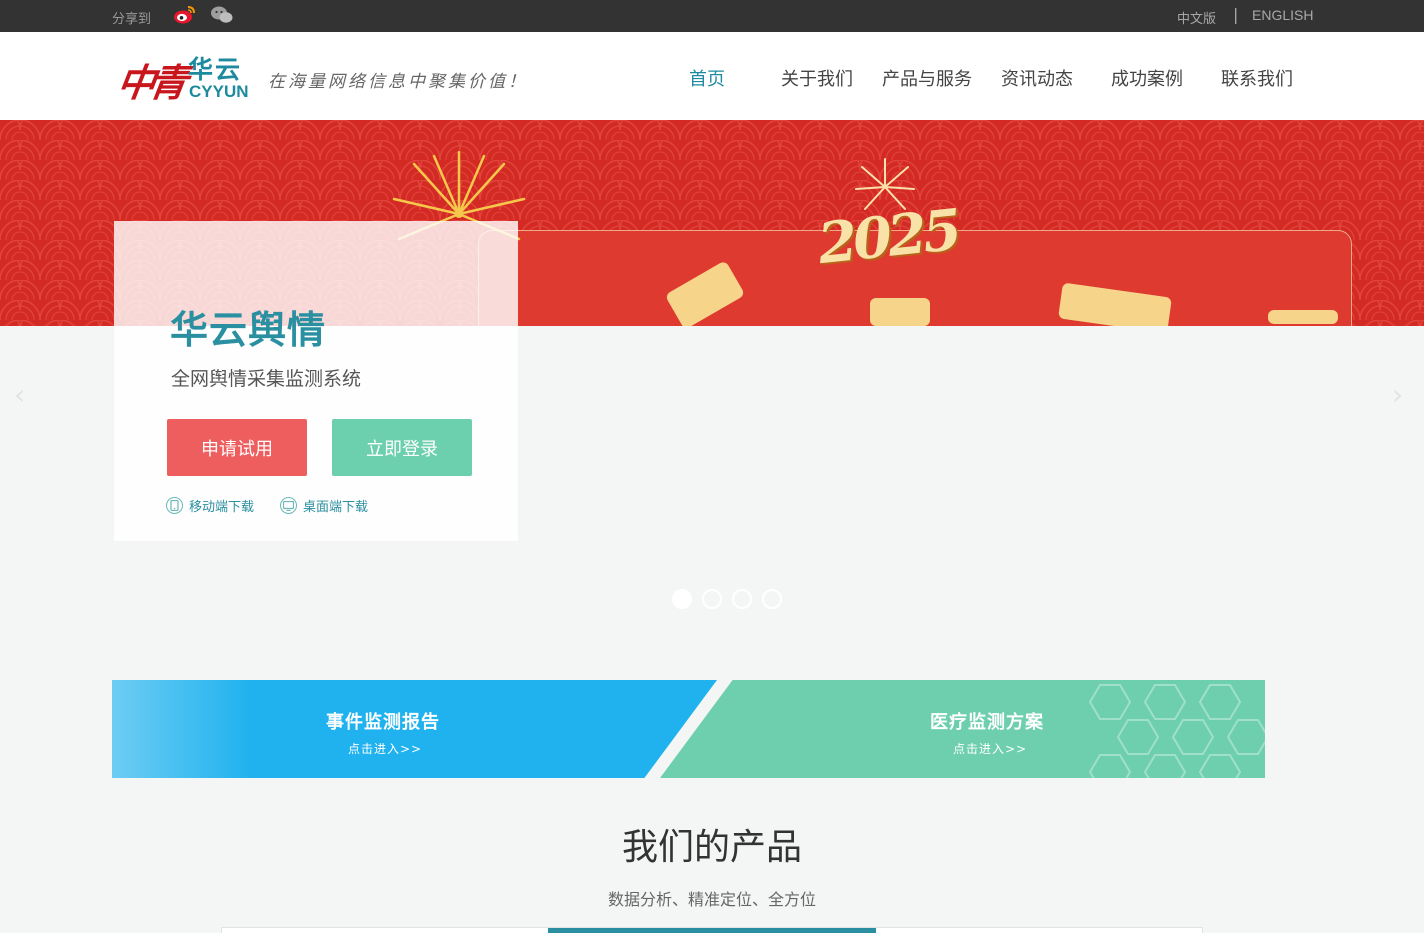 Image resolution: width=1424 pixels, height=933 pixels. I want to click on share-label: 分享到, so click(132, 19).